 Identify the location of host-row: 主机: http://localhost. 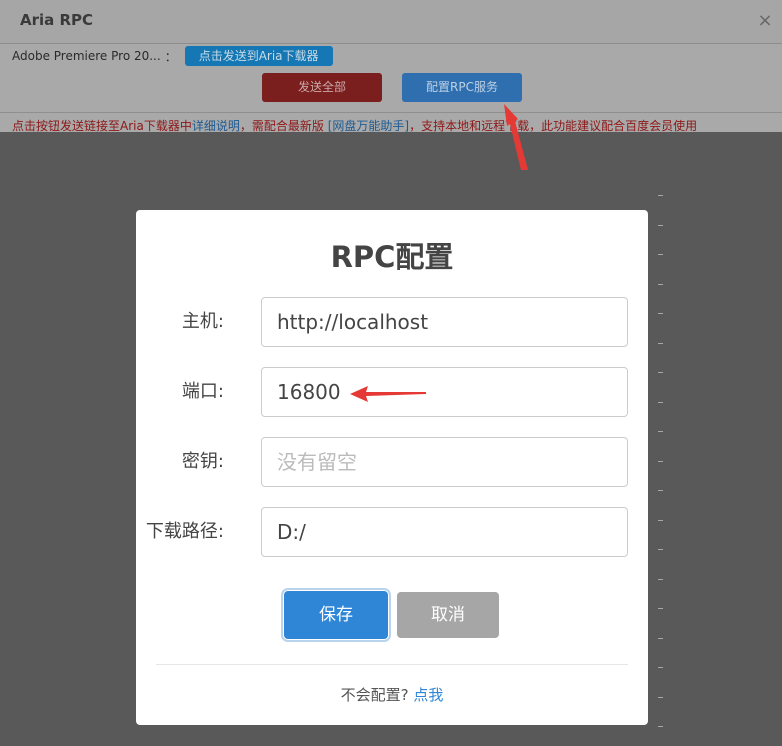
(392, 322).